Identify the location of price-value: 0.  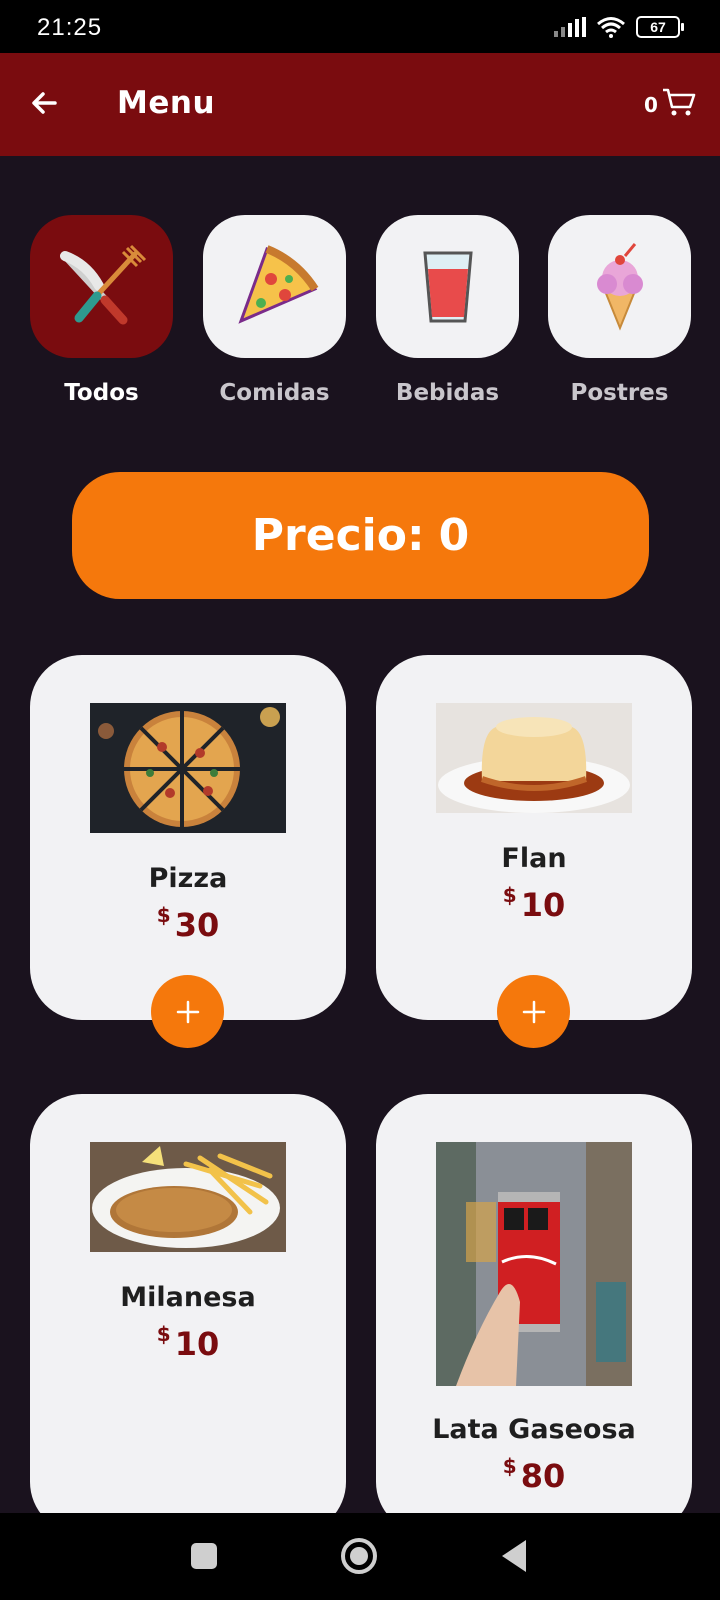
(454, 535).